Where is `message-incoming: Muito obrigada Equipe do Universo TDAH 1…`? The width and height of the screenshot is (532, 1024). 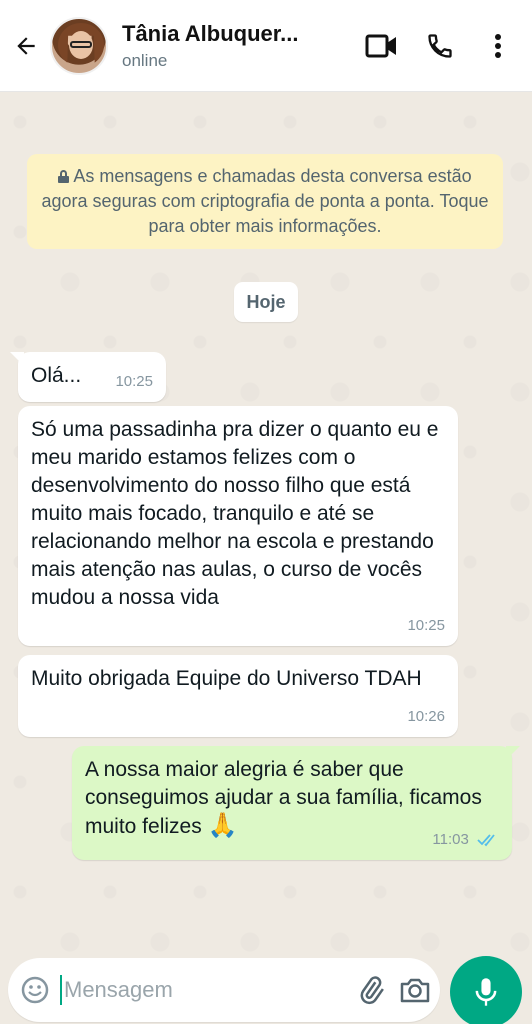
message-incoming: Muito obrigada Equipe do Universo TDAH 1… is located at coordinates (238, 696).